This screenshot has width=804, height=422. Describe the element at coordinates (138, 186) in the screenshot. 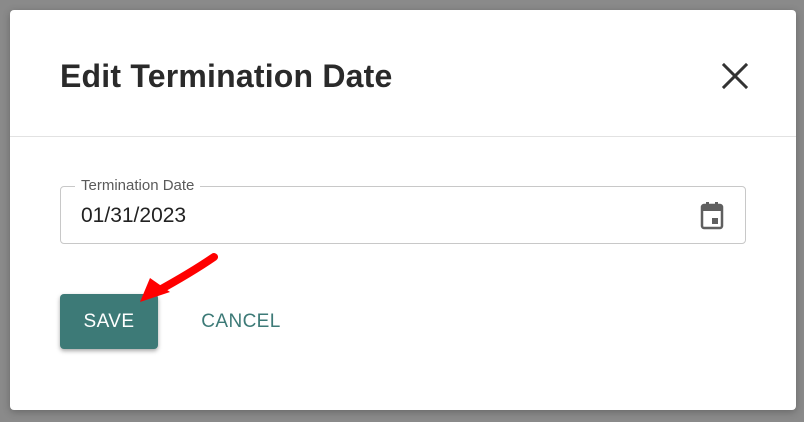

I see `termination-date-label: Termination Date` at that location.